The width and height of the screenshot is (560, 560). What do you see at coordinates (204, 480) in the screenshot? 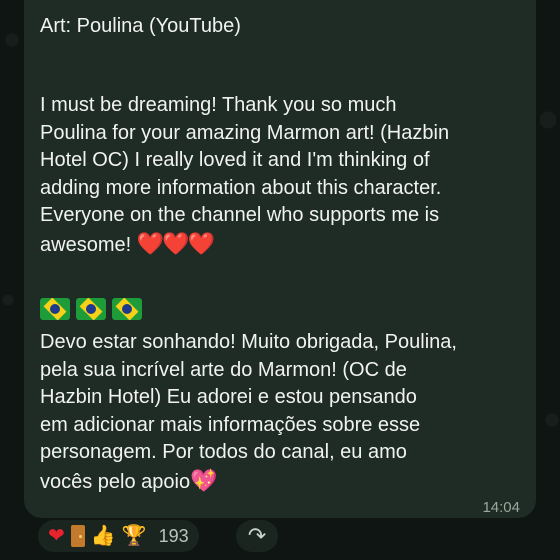
I see `sparkling-heart-emoji: 💖` at bounding box center [204, 480].